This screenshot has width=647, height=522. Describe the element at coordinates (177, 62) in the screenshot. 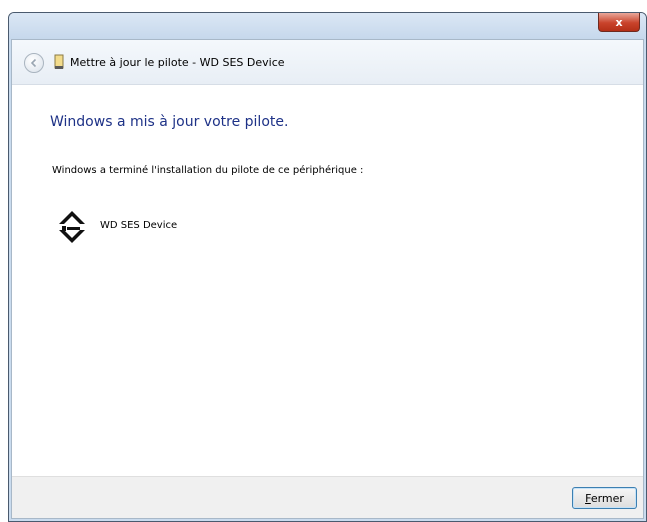

I see `dialog-title: Mettre à jour le pilote - WD SES Device` at that location.